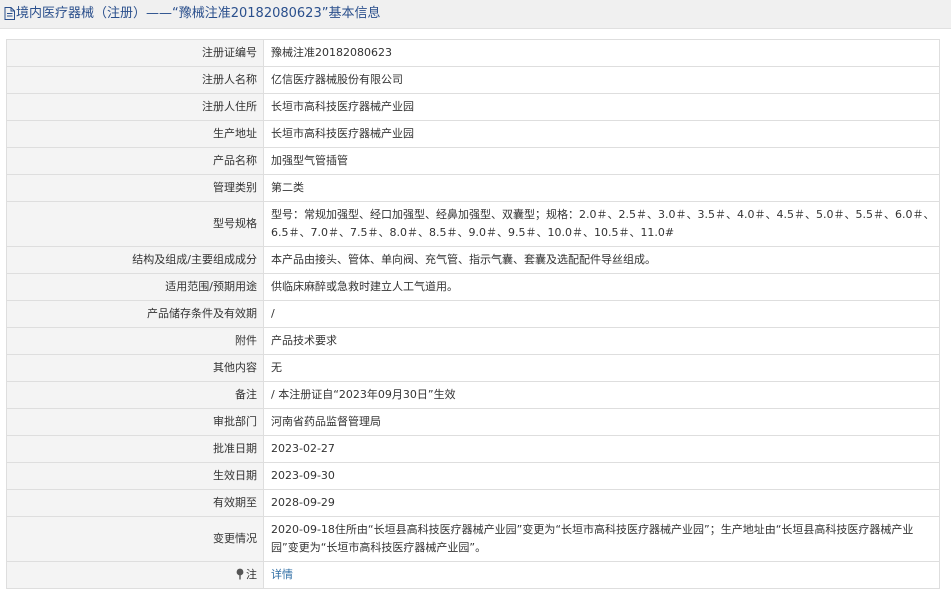 The image size is (951, 597). I want to click on row-label: 注册人名称, so click(135, 80).